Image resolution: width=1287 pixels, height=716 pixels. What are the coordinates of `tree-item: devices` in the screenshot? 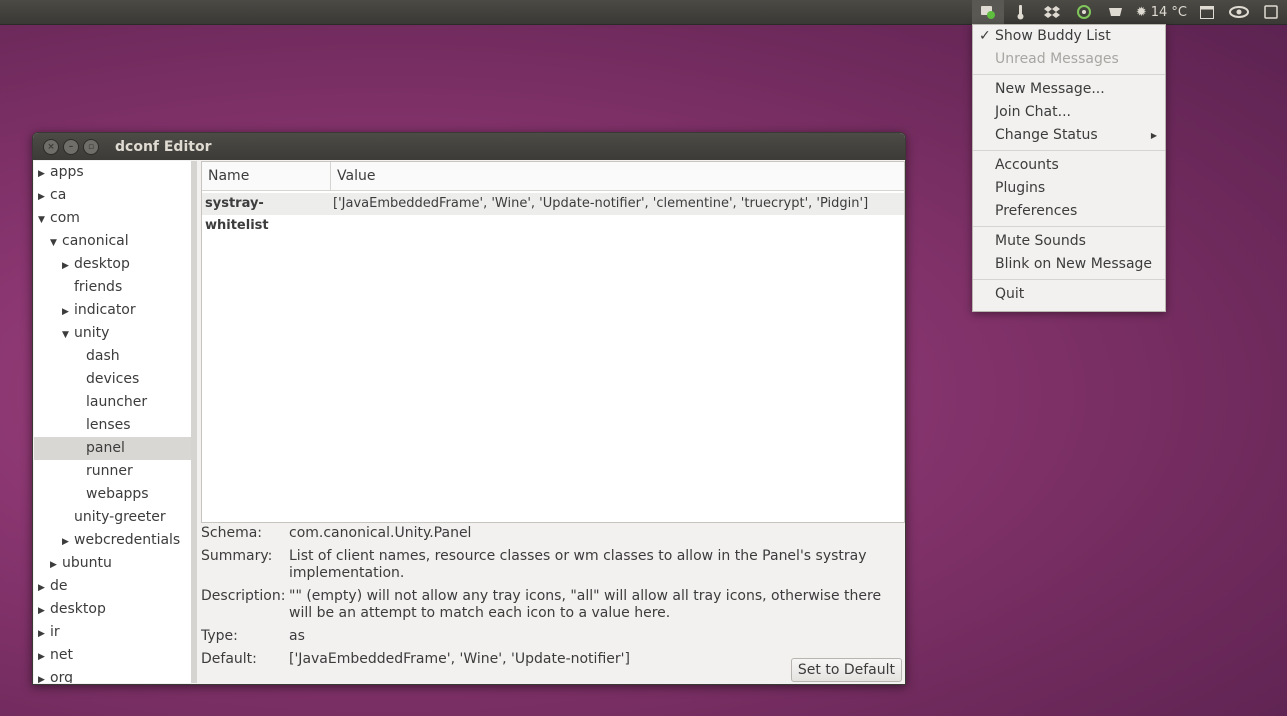 It's located at (113, 379).